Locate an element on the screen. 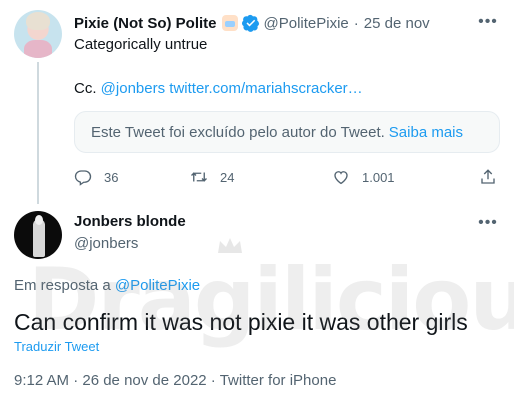 This screenshot has width=514, height=405. avatar-jonbers is located at coordinates (38, 235).